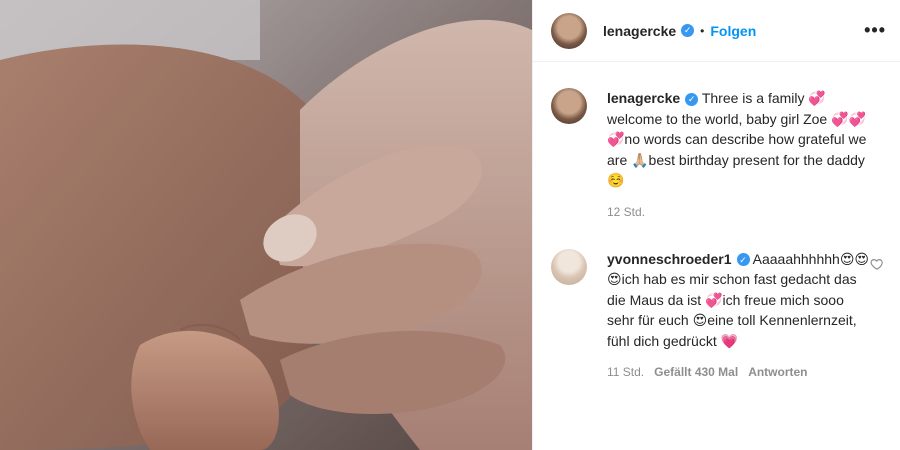  What do you see at coordinates (643, 98) in the screenshot?
I see `caption-username: lenagercke` at bounding box center [643, 98].